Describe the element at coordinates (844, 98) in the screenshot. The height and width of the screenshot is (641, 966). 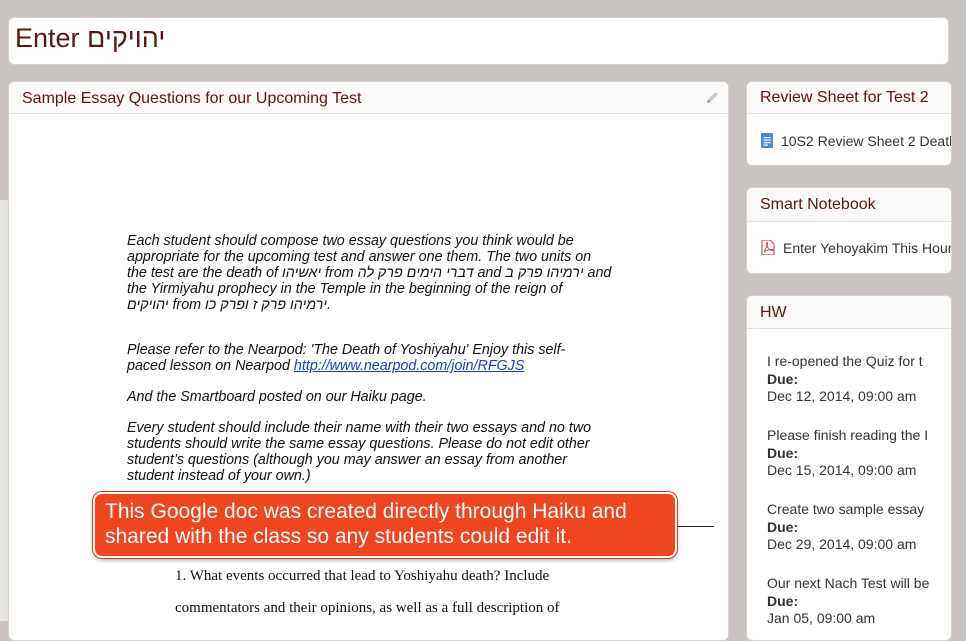
I see `review-sheet-title: Review Sheet for Test 2` at that location.